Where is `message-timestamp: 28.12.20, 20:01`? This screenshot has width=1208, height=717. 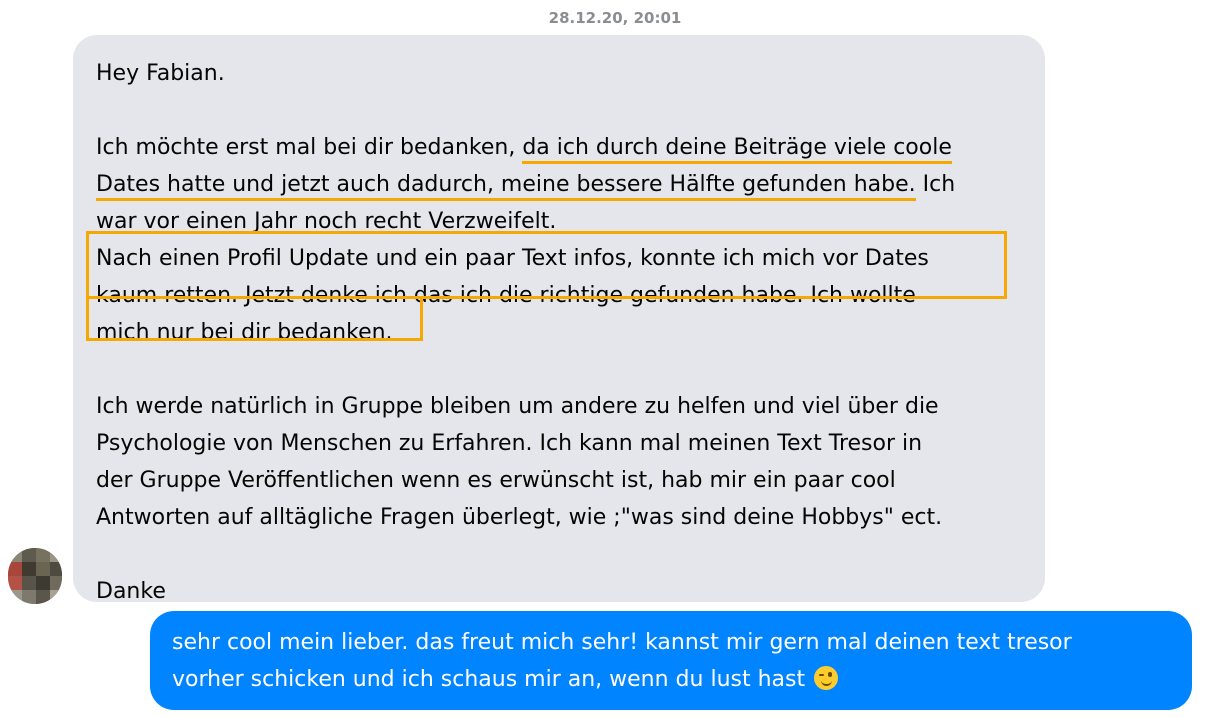
message-timestamp: 28.12.20, 20:01 is located at coordinates (615, 18).